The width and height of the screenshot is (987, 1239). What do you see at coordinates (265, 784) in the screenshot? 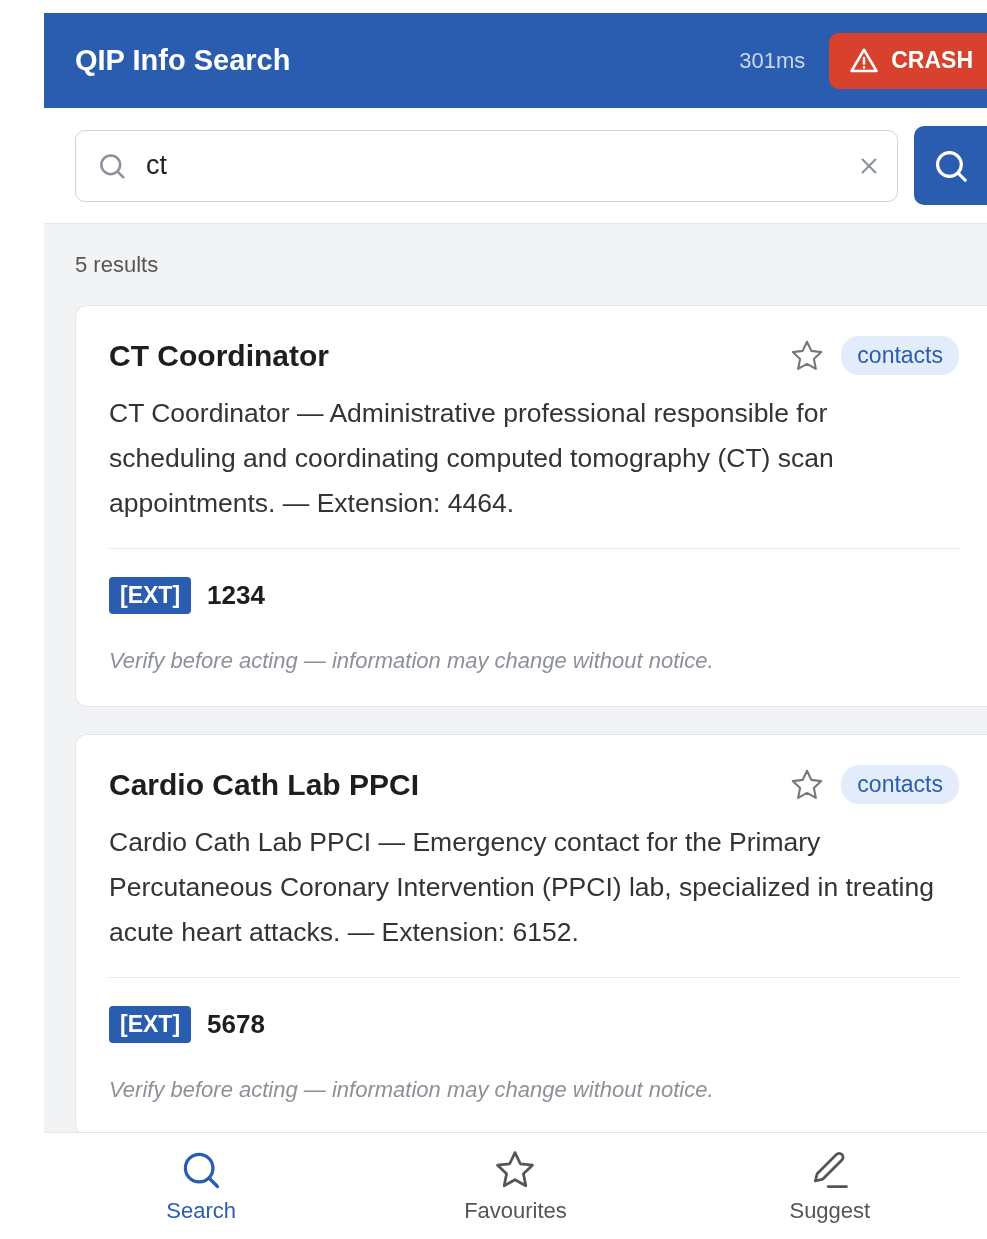
I see `result-title: Cardio Cath Lab PPCI` at bounding box center [265, 784].